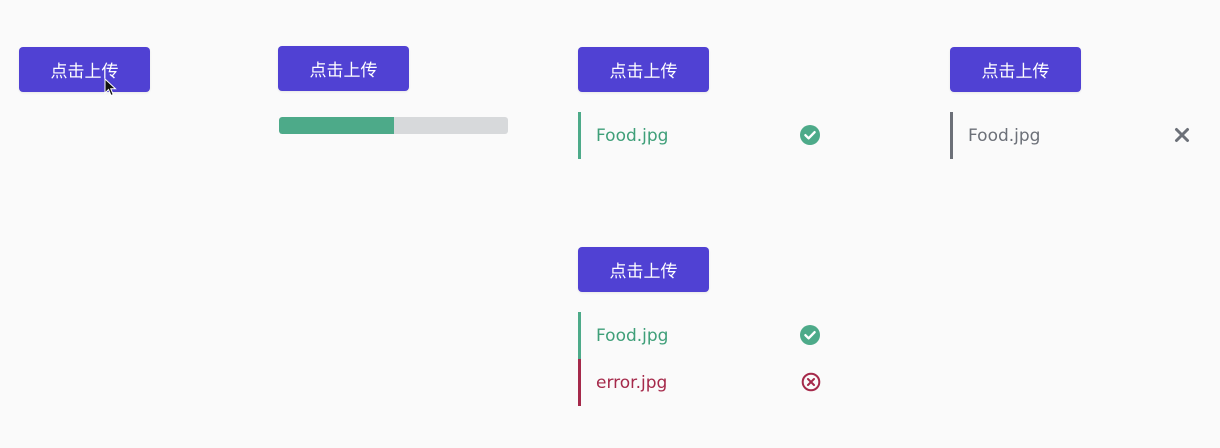 Image resolution: width=1220 pixels, height=448 pixels. Describe the element at coordinates (811, 382) in the screenshot. I see `error-circle-icon` at that location.